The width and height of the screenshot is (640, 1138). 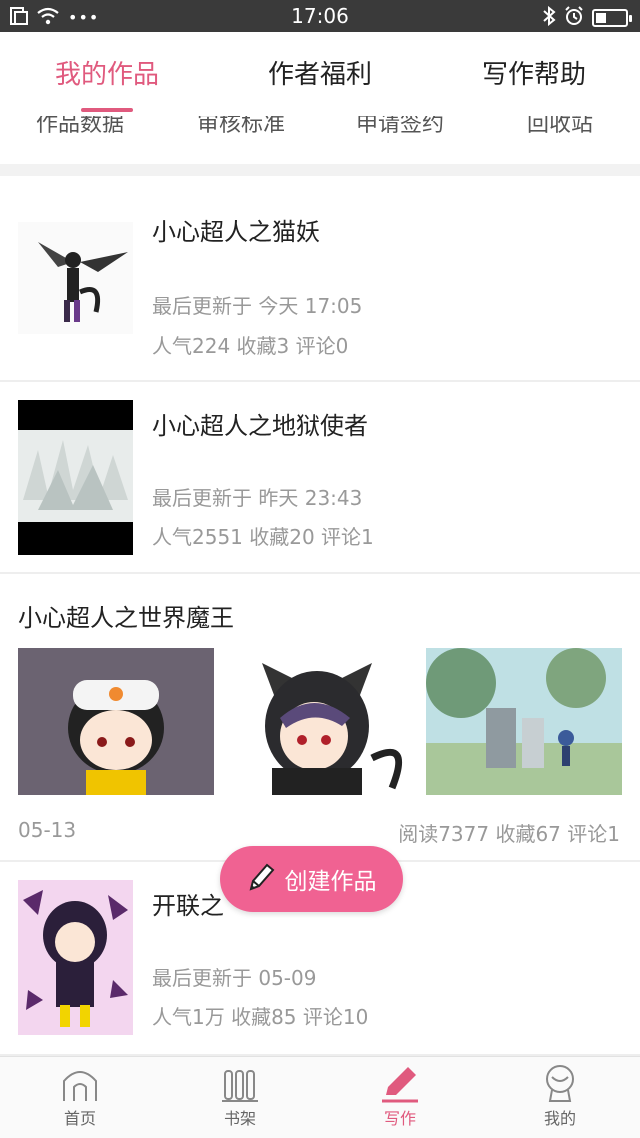 I want to click on subtab-apply-contract: 申请签约, so click(x=400, y=127).